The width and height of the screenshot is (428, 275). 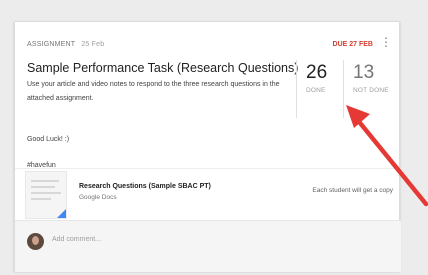 What do you see at coordinates (364, 72) in the screenshot?
I see `not-done-count: 13` at bounding box center [364, 72].